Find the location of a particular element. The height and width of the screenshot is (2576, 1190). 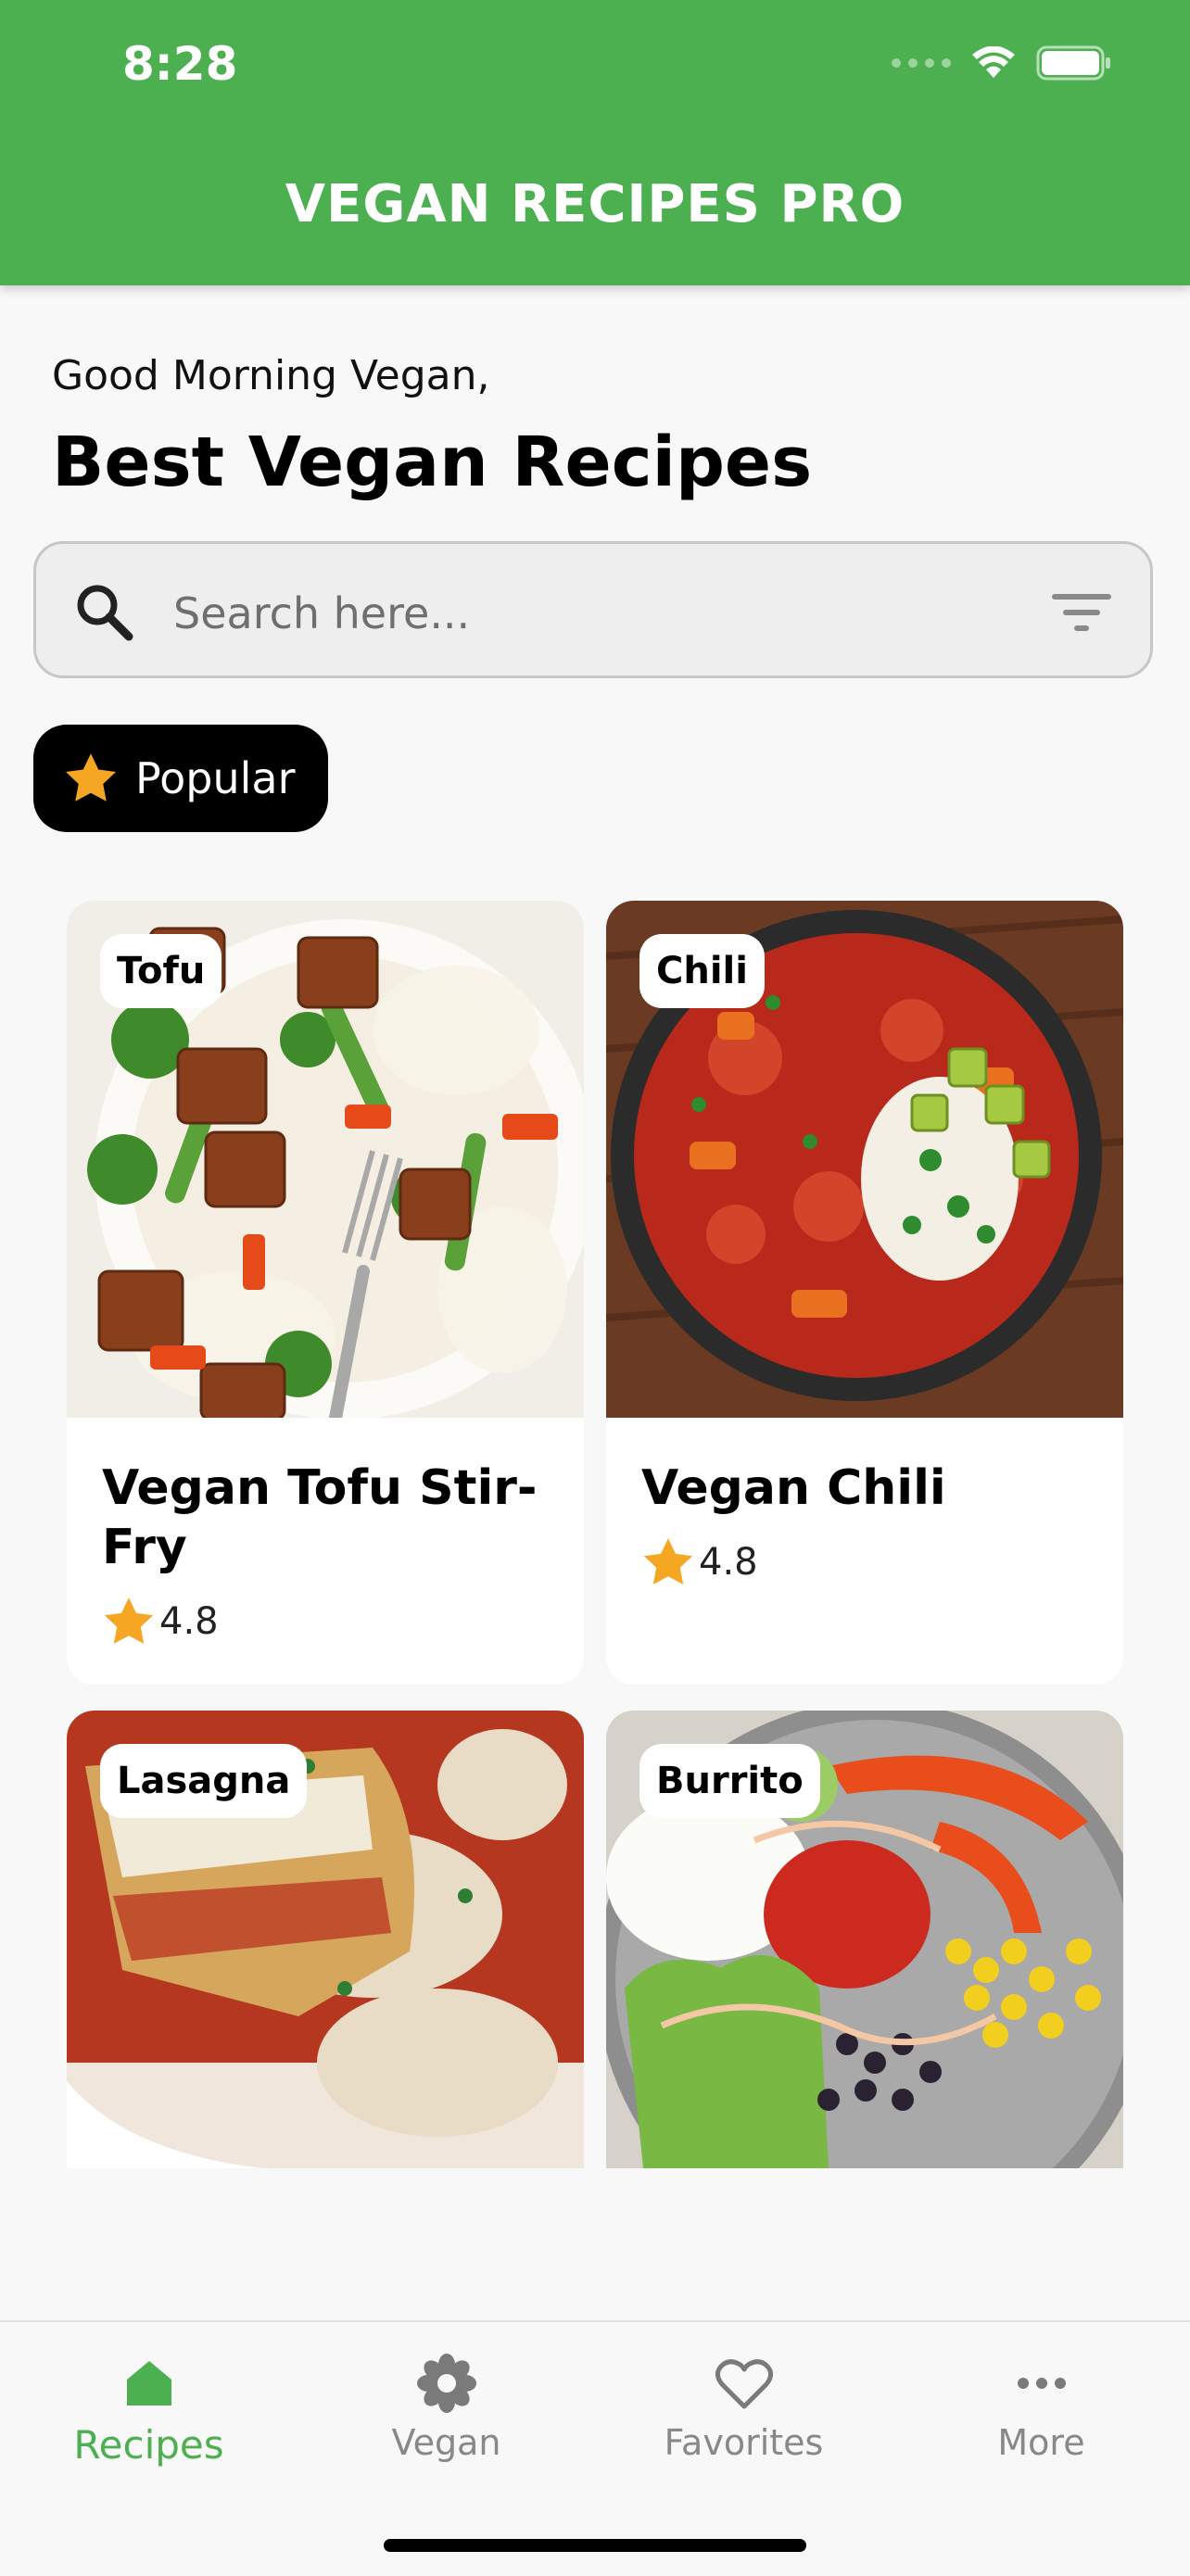

filter-icon is located at coordinates (1081, 612).